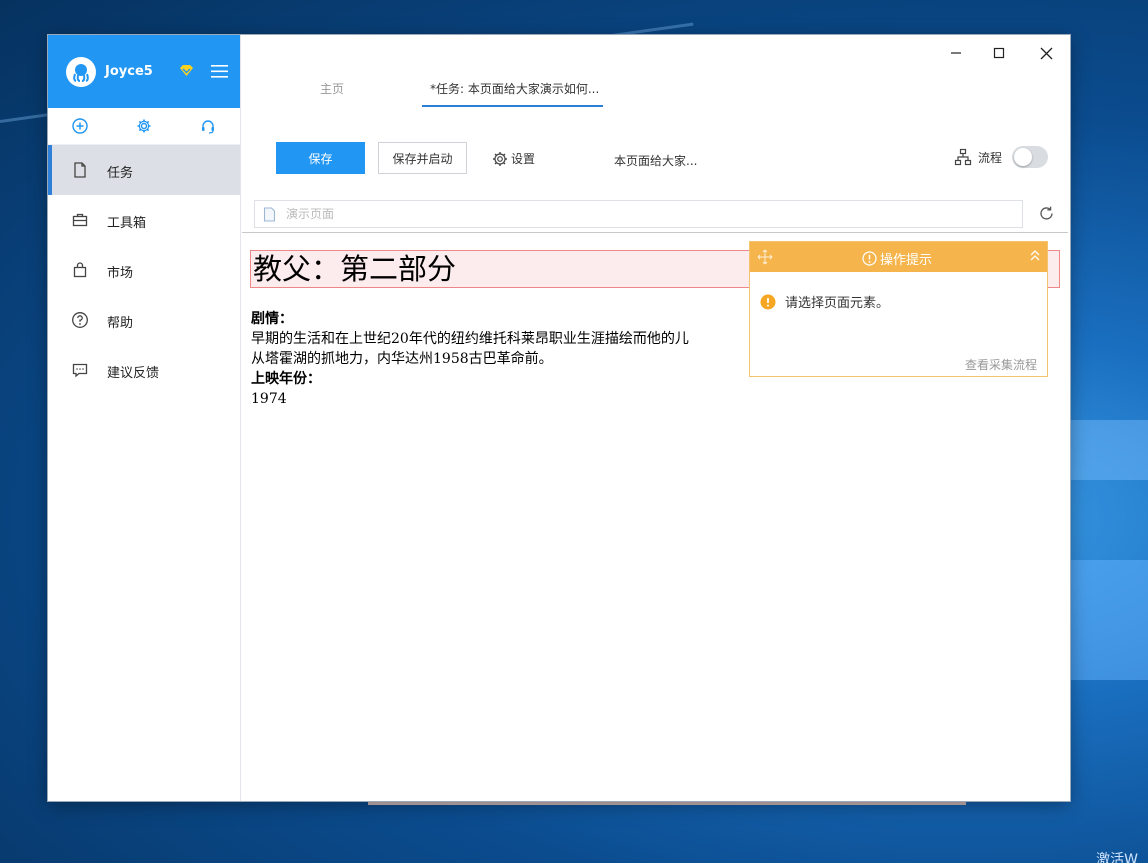 Image resolution: width=1148 pixels, height=863 pixels. I want to click on plot-line: 早期的生活和在上世纪20年代的纽约维托科莱昂职业生涯描绘而他的儿, so click(470, 339).